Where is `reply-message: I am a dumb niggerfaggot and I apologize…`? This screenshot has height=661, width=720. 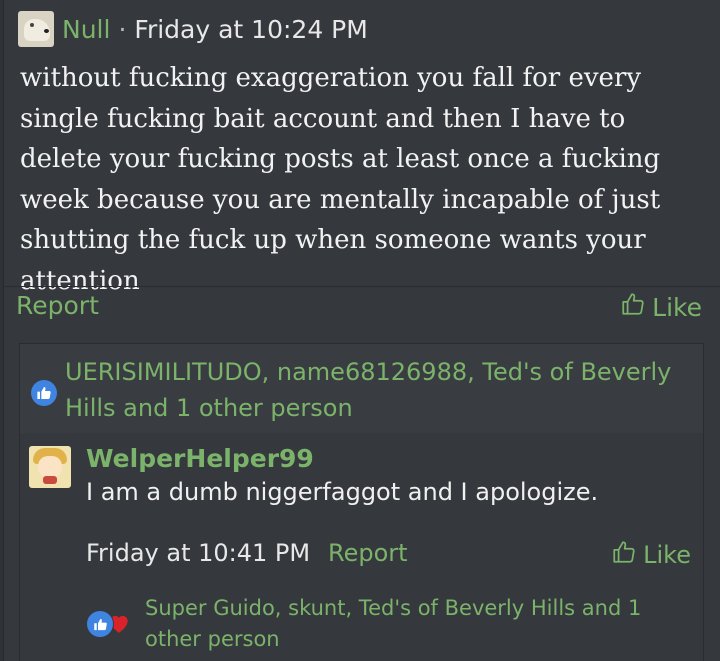
reply-message: I am a dumb niggerfaggot and I apologize… is located at coordinates (342, 492).